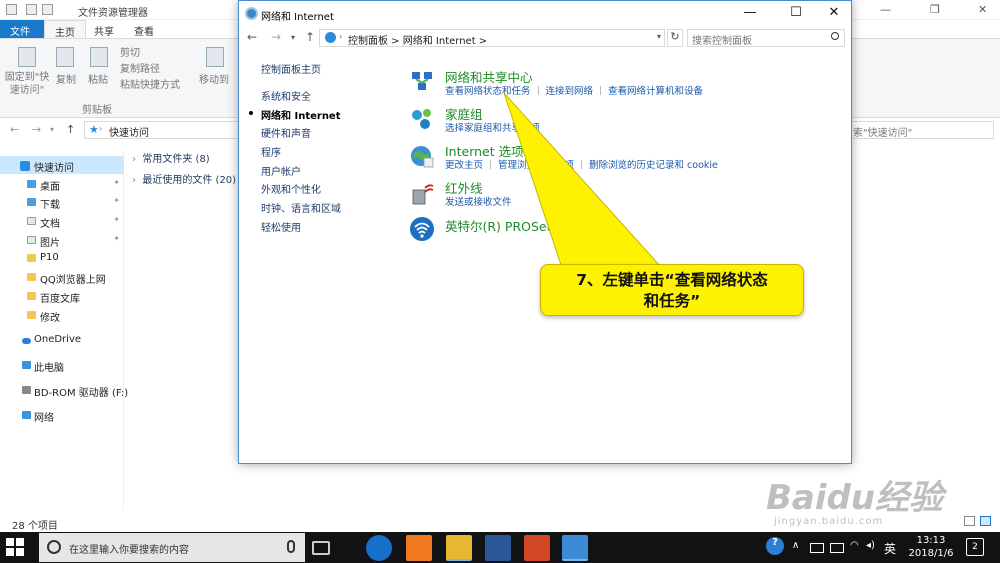  Describe the element at coordinates (104, 29) in the screenshot. I see `tab-share: 共享` at that location.